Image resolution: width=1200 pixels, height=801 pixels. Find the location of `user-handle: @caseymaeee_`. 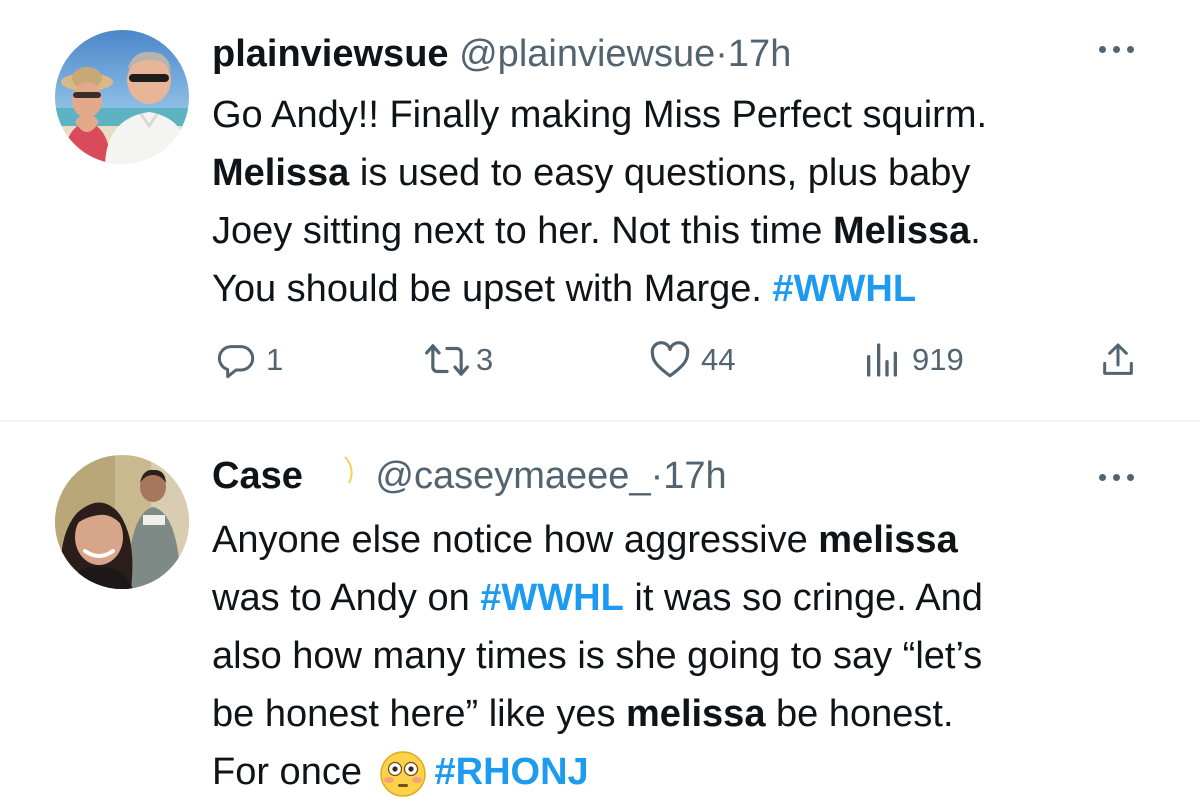

user-handle: @caseymaeee_ is located at coordinates (512, 476).